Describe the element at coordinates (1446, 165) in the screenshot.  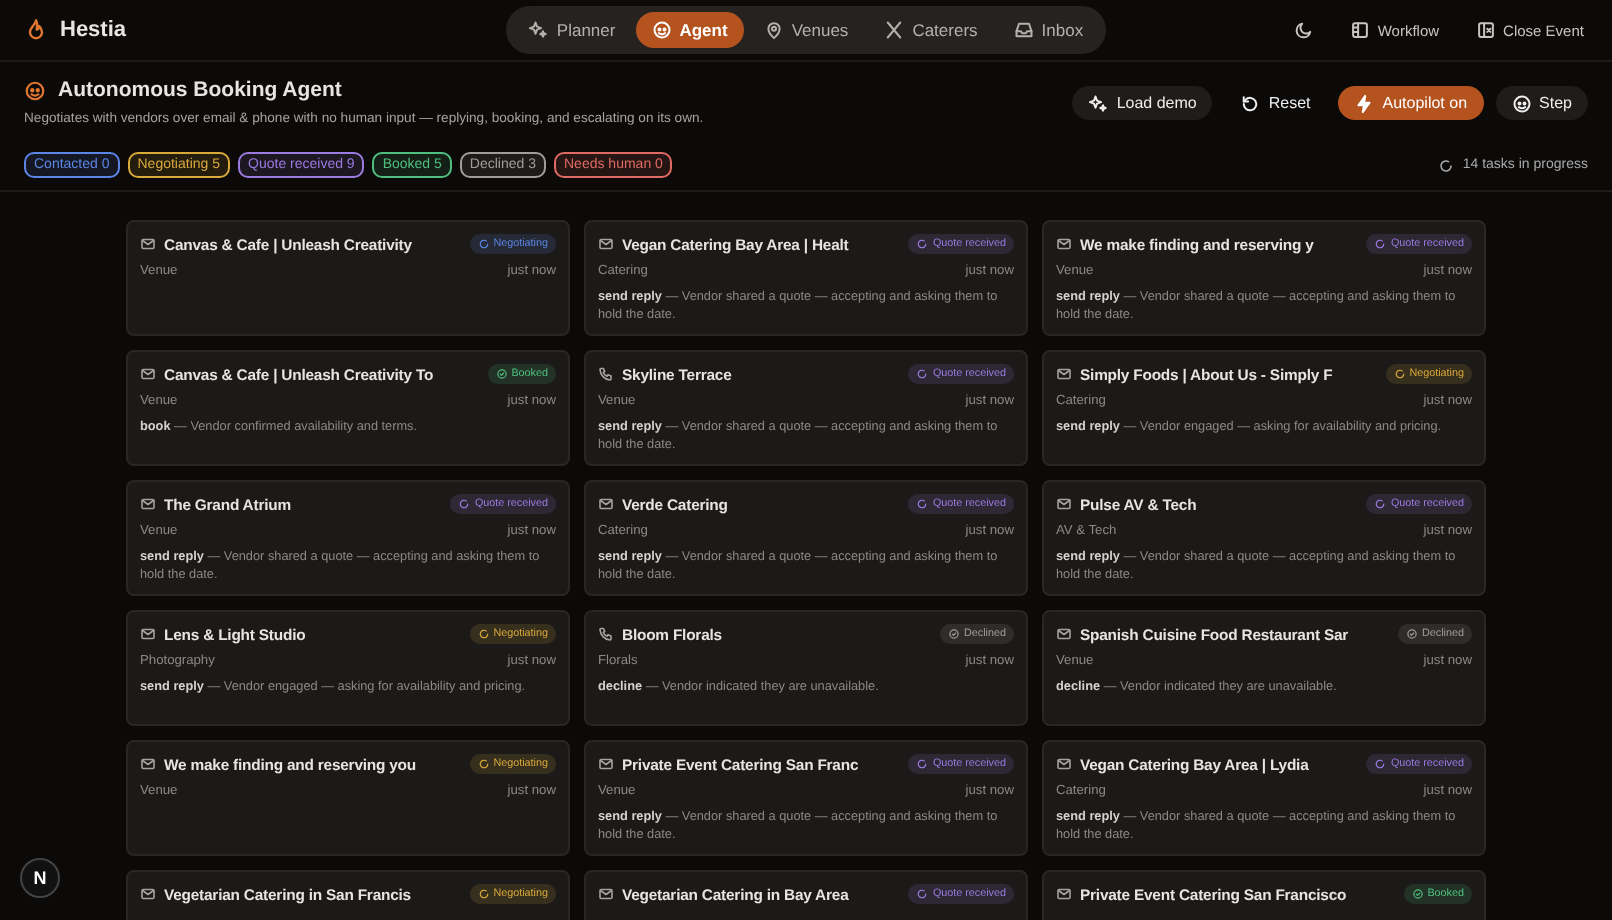
I see `loading-icon` at that location.